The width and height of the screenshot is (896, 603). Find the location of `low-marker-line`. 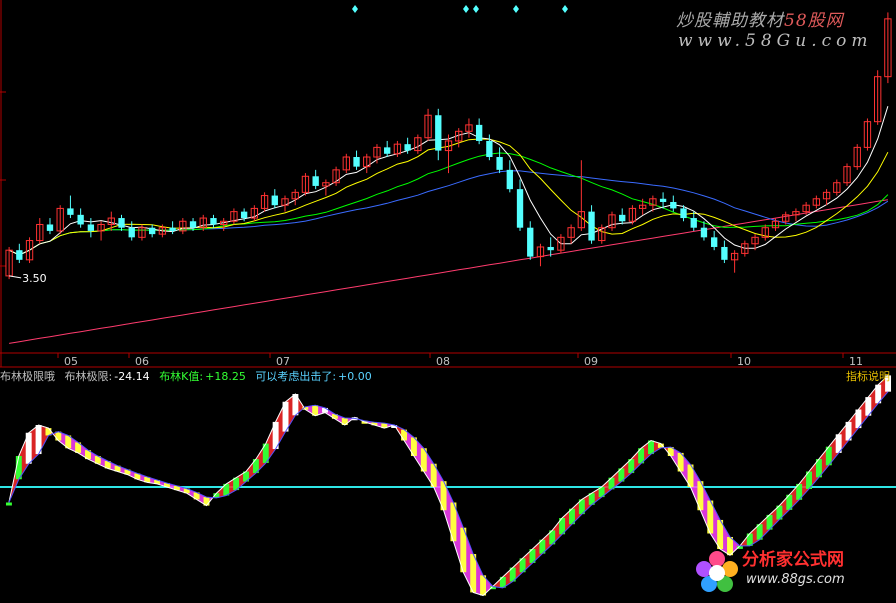

low-marker-line is located at coordinates (15, 277).